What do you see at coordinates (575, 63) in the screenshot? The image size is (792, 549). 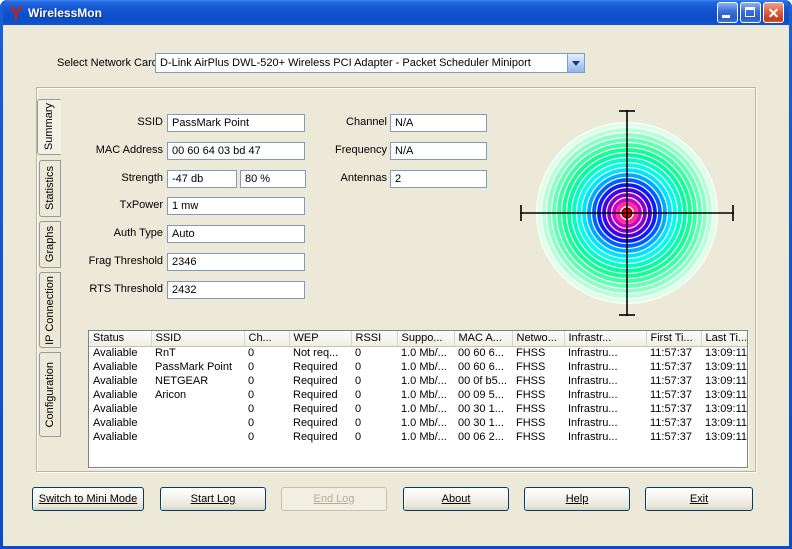 I see `chevron-down-icon` at bounding box center [575, 63].